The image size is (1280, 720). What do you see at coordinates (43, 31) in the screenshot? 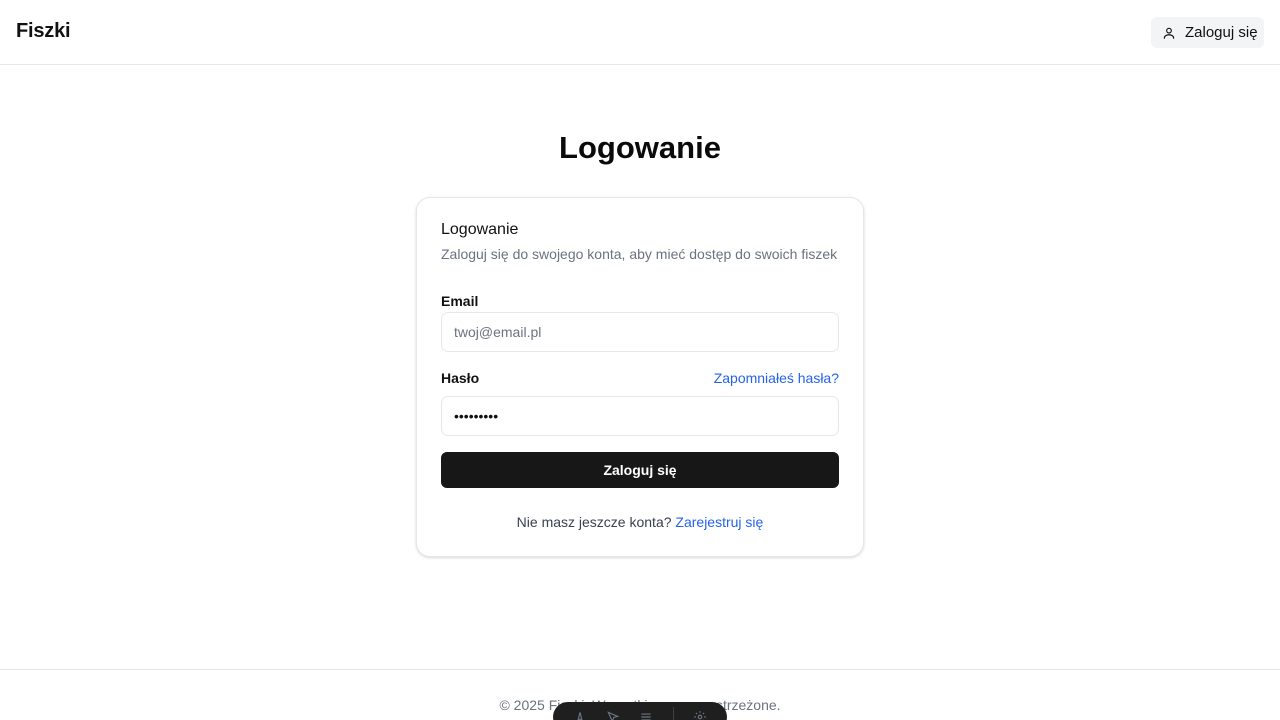
I see `brand-logo: Fiszki` at bounding box center [43, 31].